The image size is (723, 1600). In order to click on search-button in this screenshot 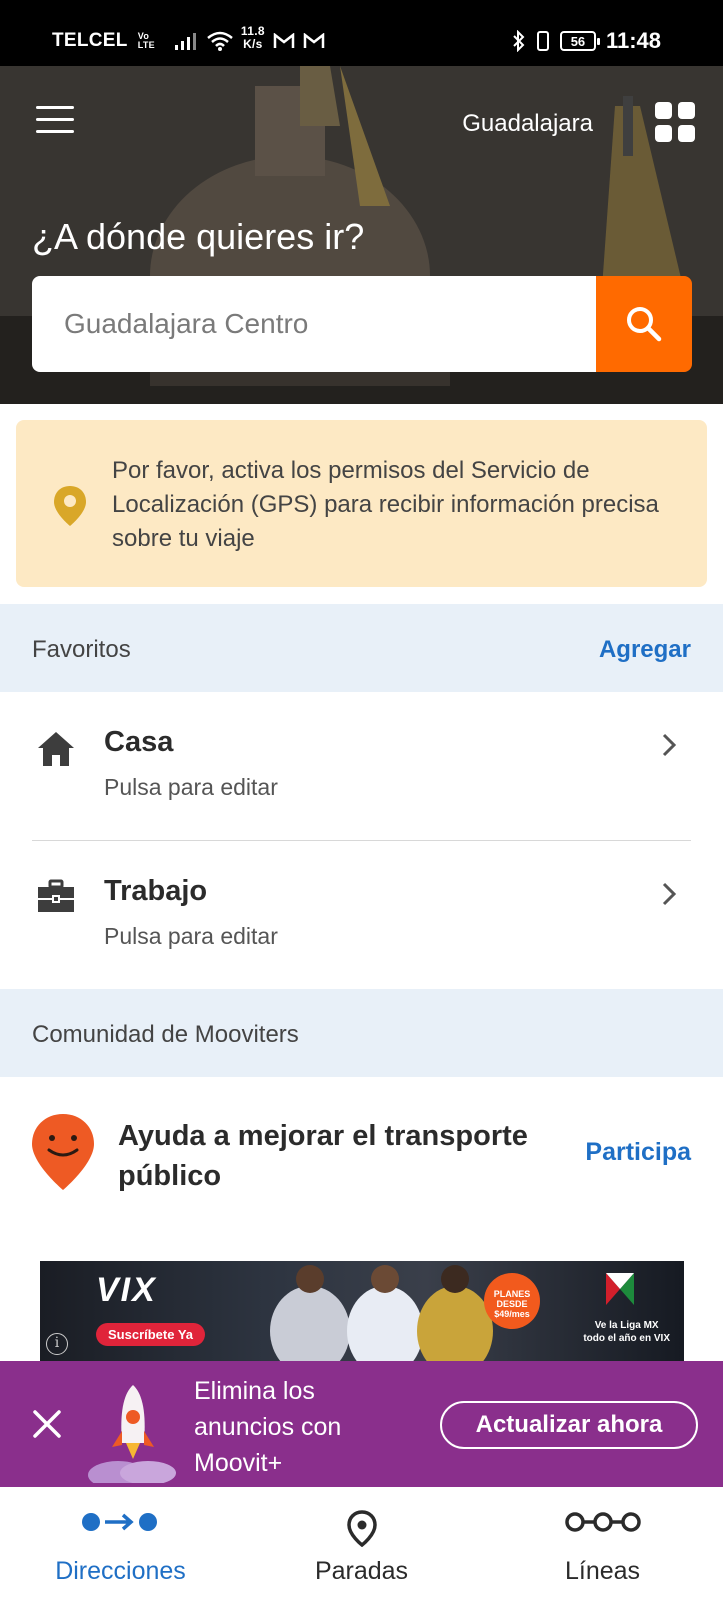, I will do `click(644, 324)`.